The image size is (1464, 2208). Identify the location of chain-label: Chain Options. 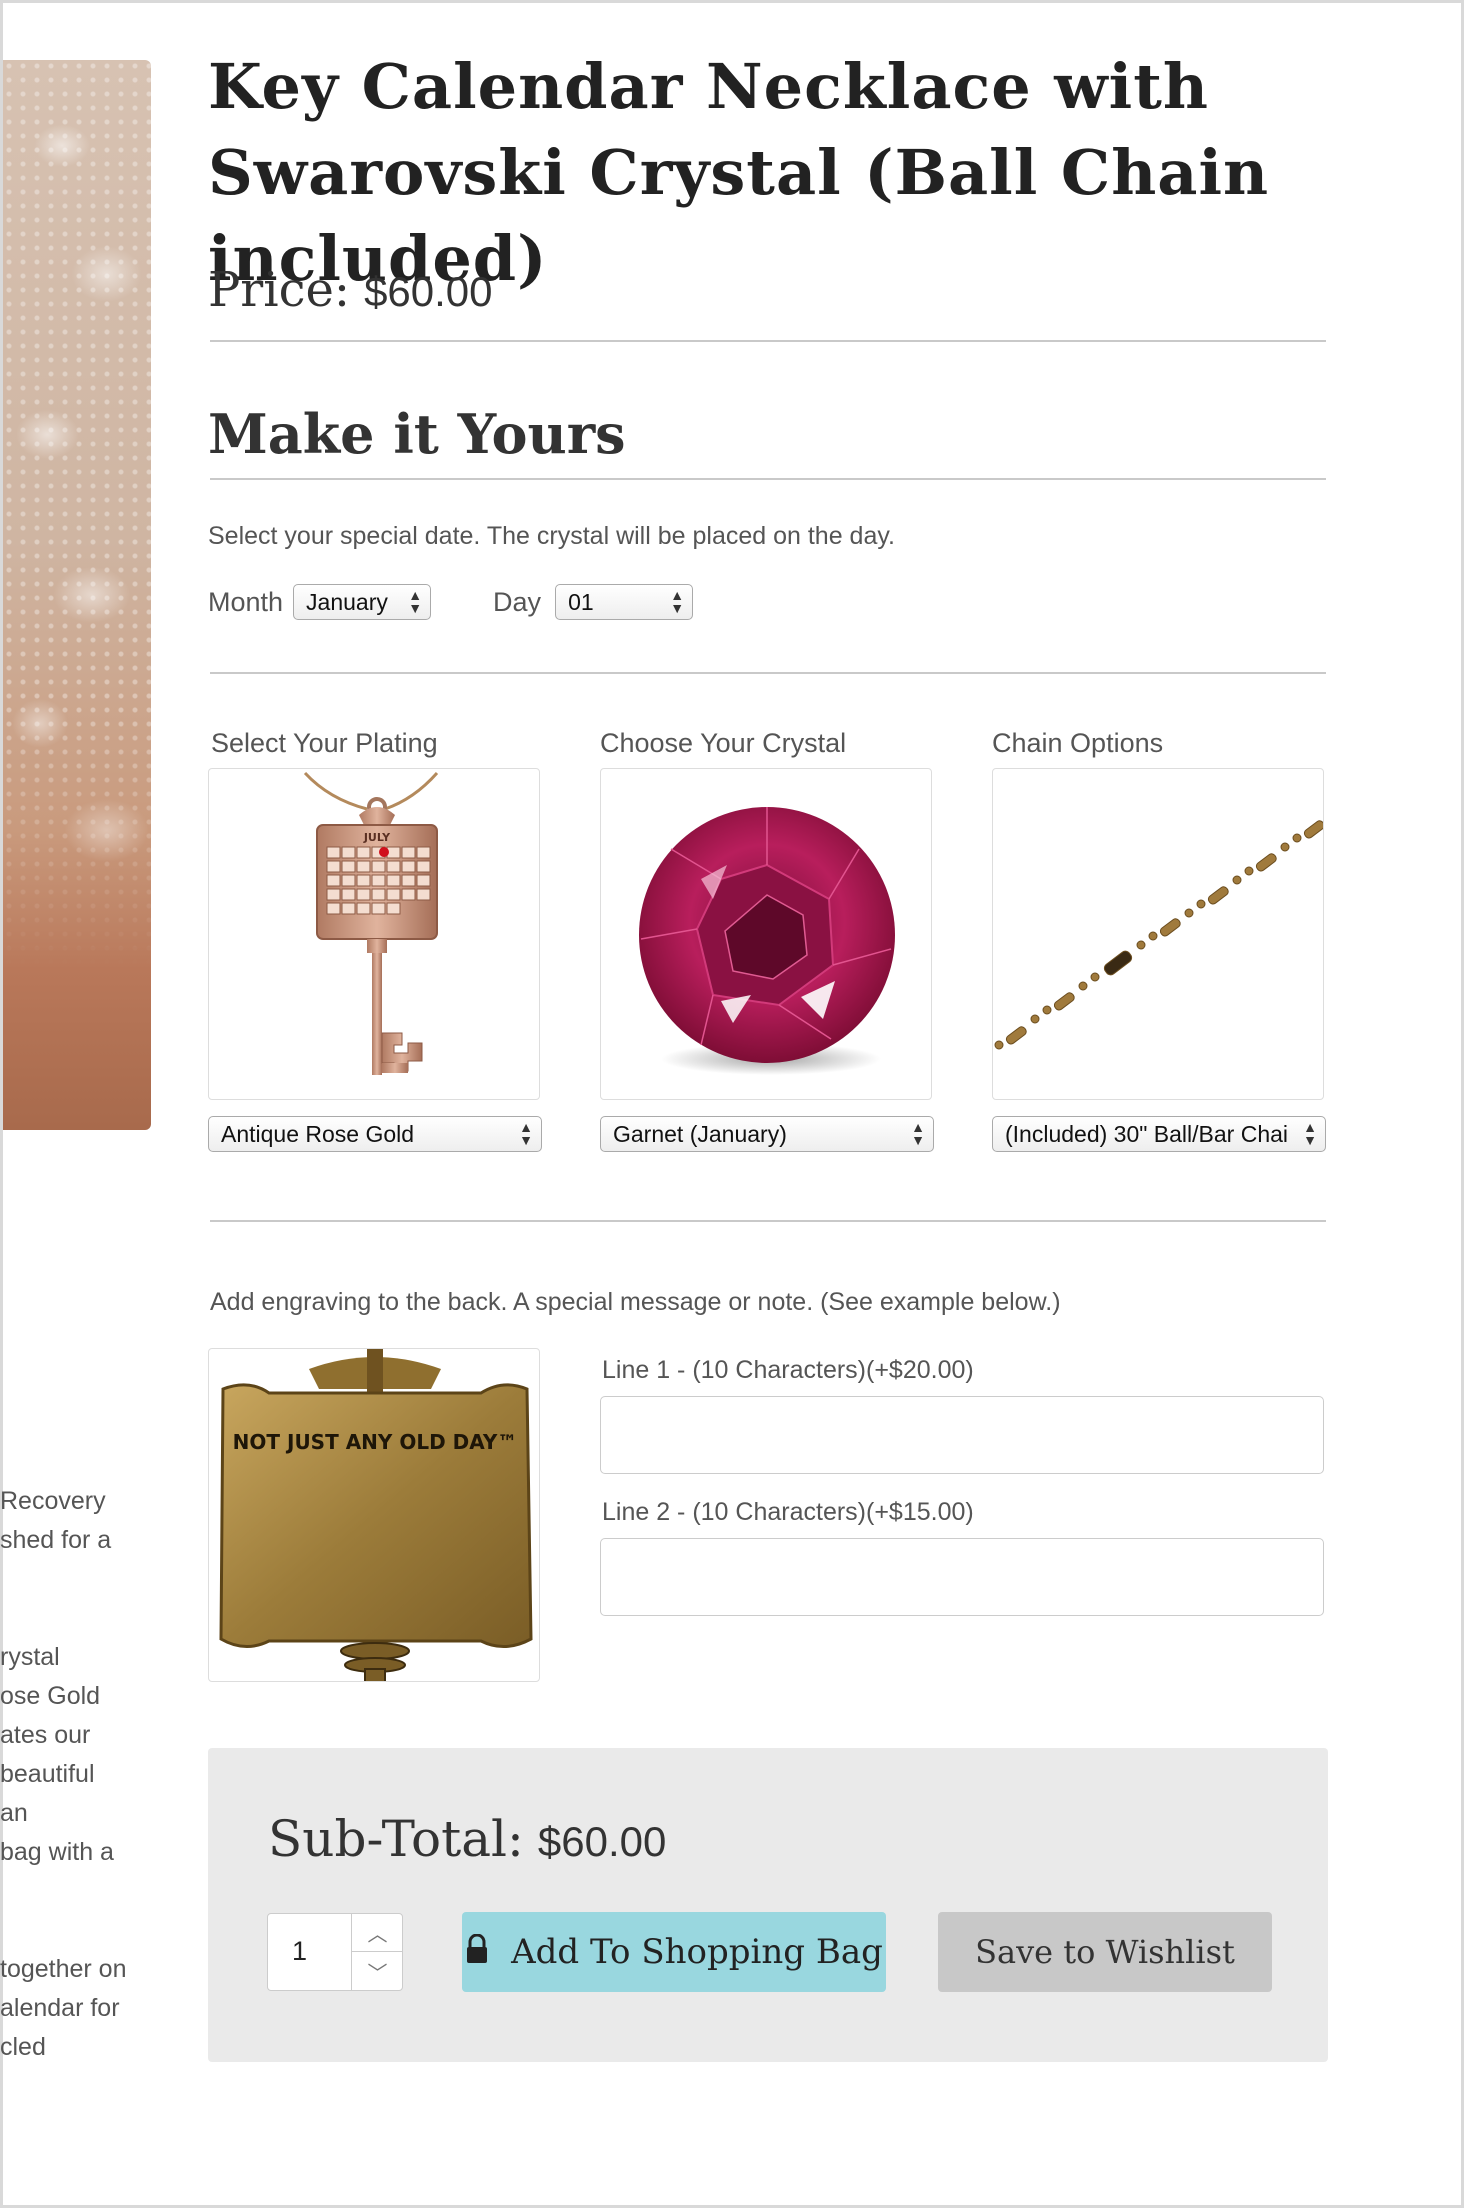
(1078, 743).